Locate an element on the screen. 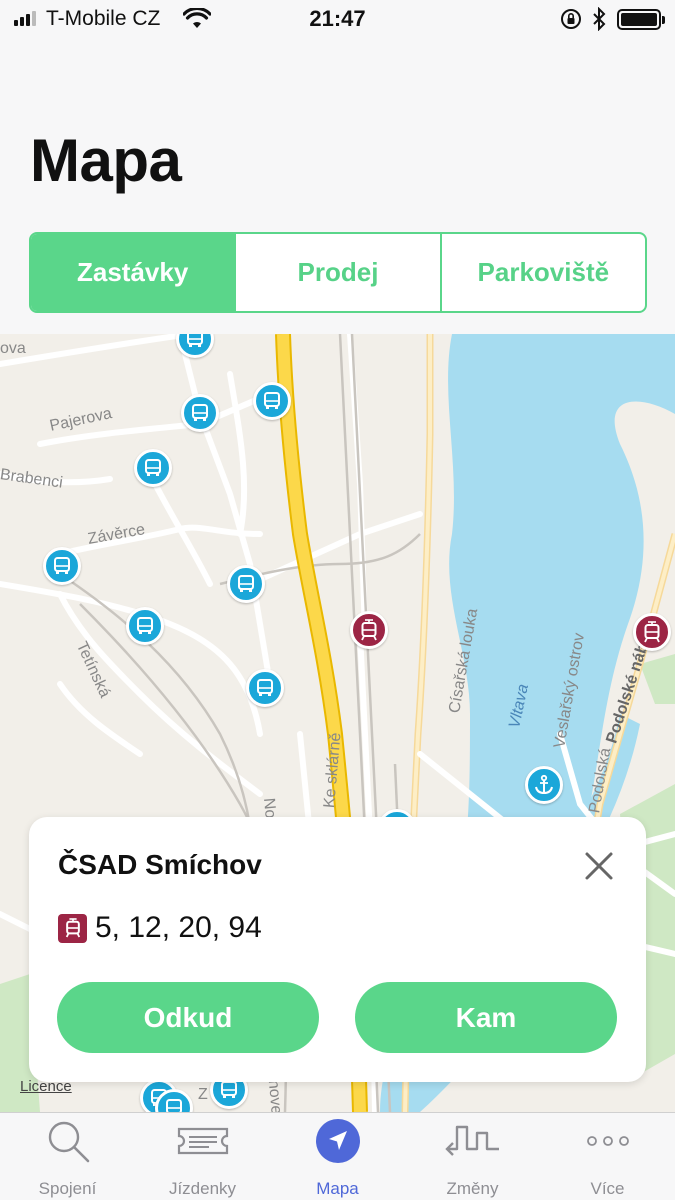 This screenshot has width=675, height=1200. tab-changes: Změny is located at coordinates (472, 1156).